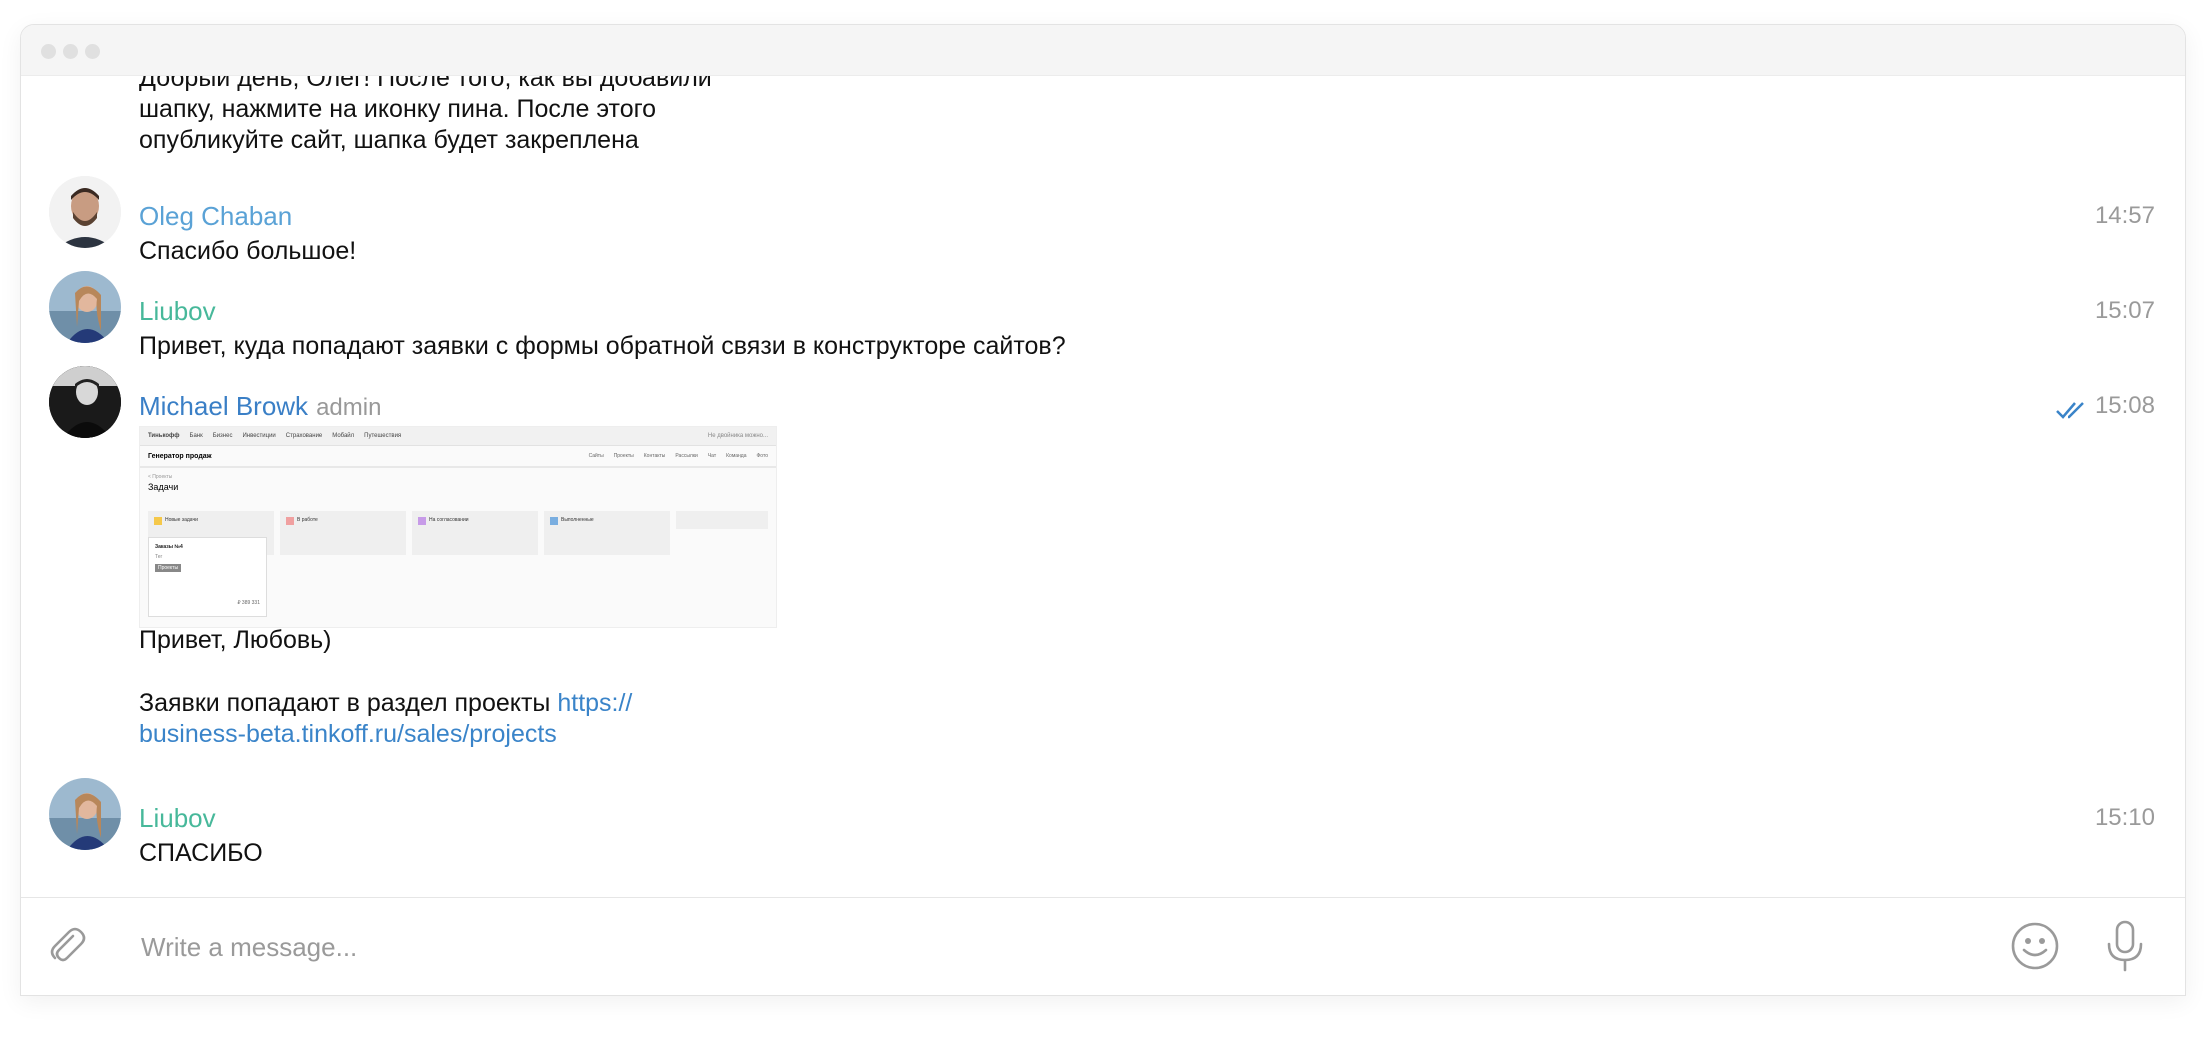  Describe the element at coordinates (736, 456) in the screenshot. I see `attachment-tab: Команда` at that location.